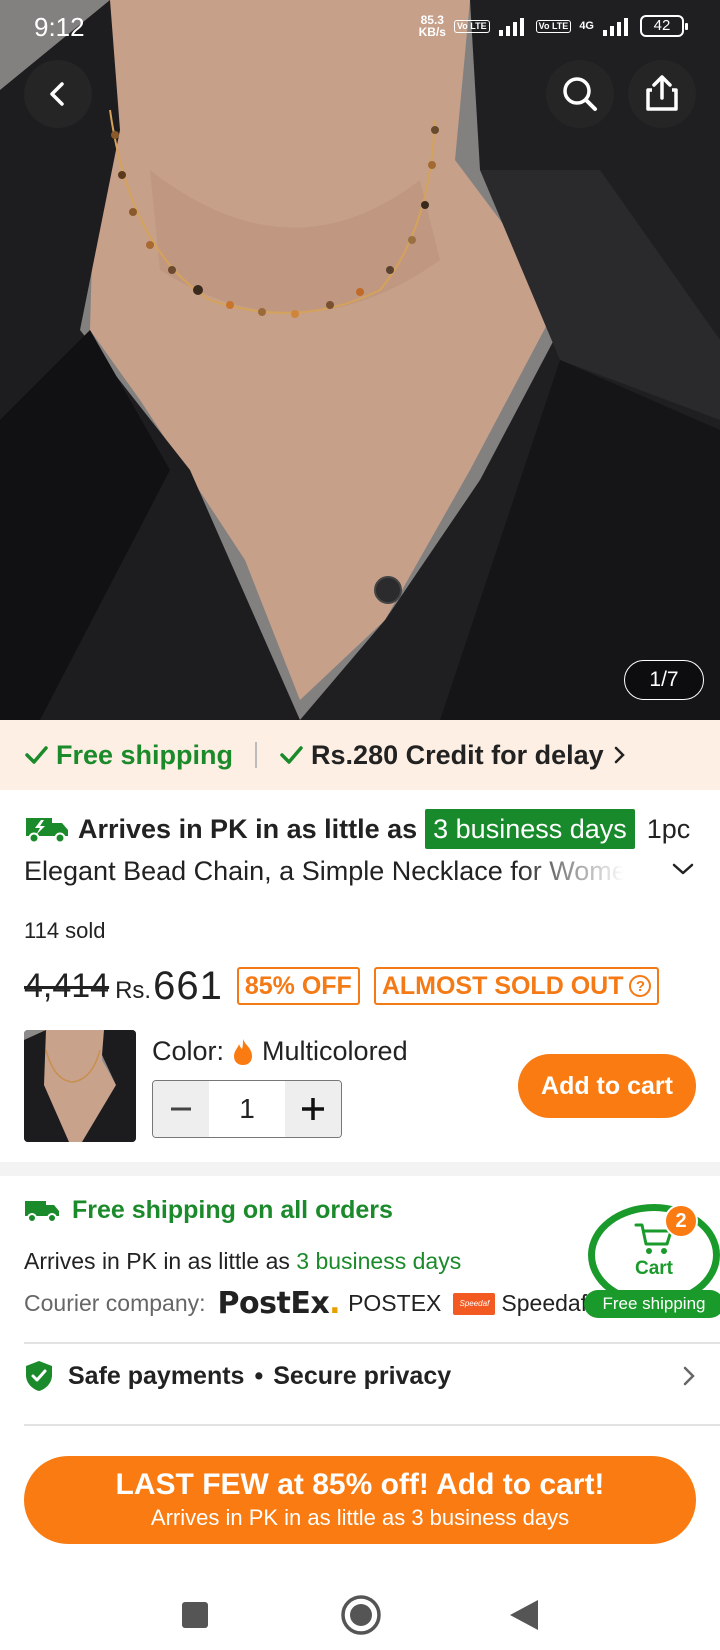 The image size is (720, 1650). Describe the element at coordinates (607, 1086) in the screenshot. I see `add-to-cart-button: Add to cart` at that location.